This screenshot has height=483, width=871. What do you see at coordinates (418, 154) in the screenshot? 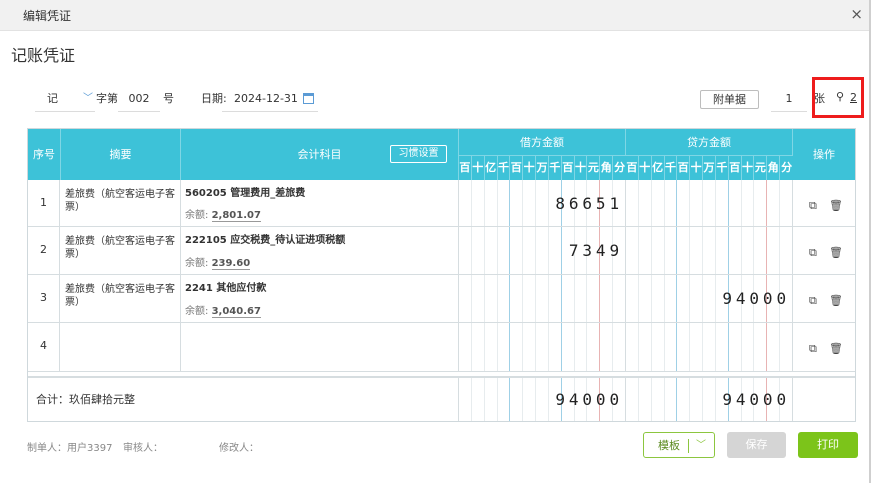
I see `habit-settings-button: 习惯设置` at bounding box center [418, 154].